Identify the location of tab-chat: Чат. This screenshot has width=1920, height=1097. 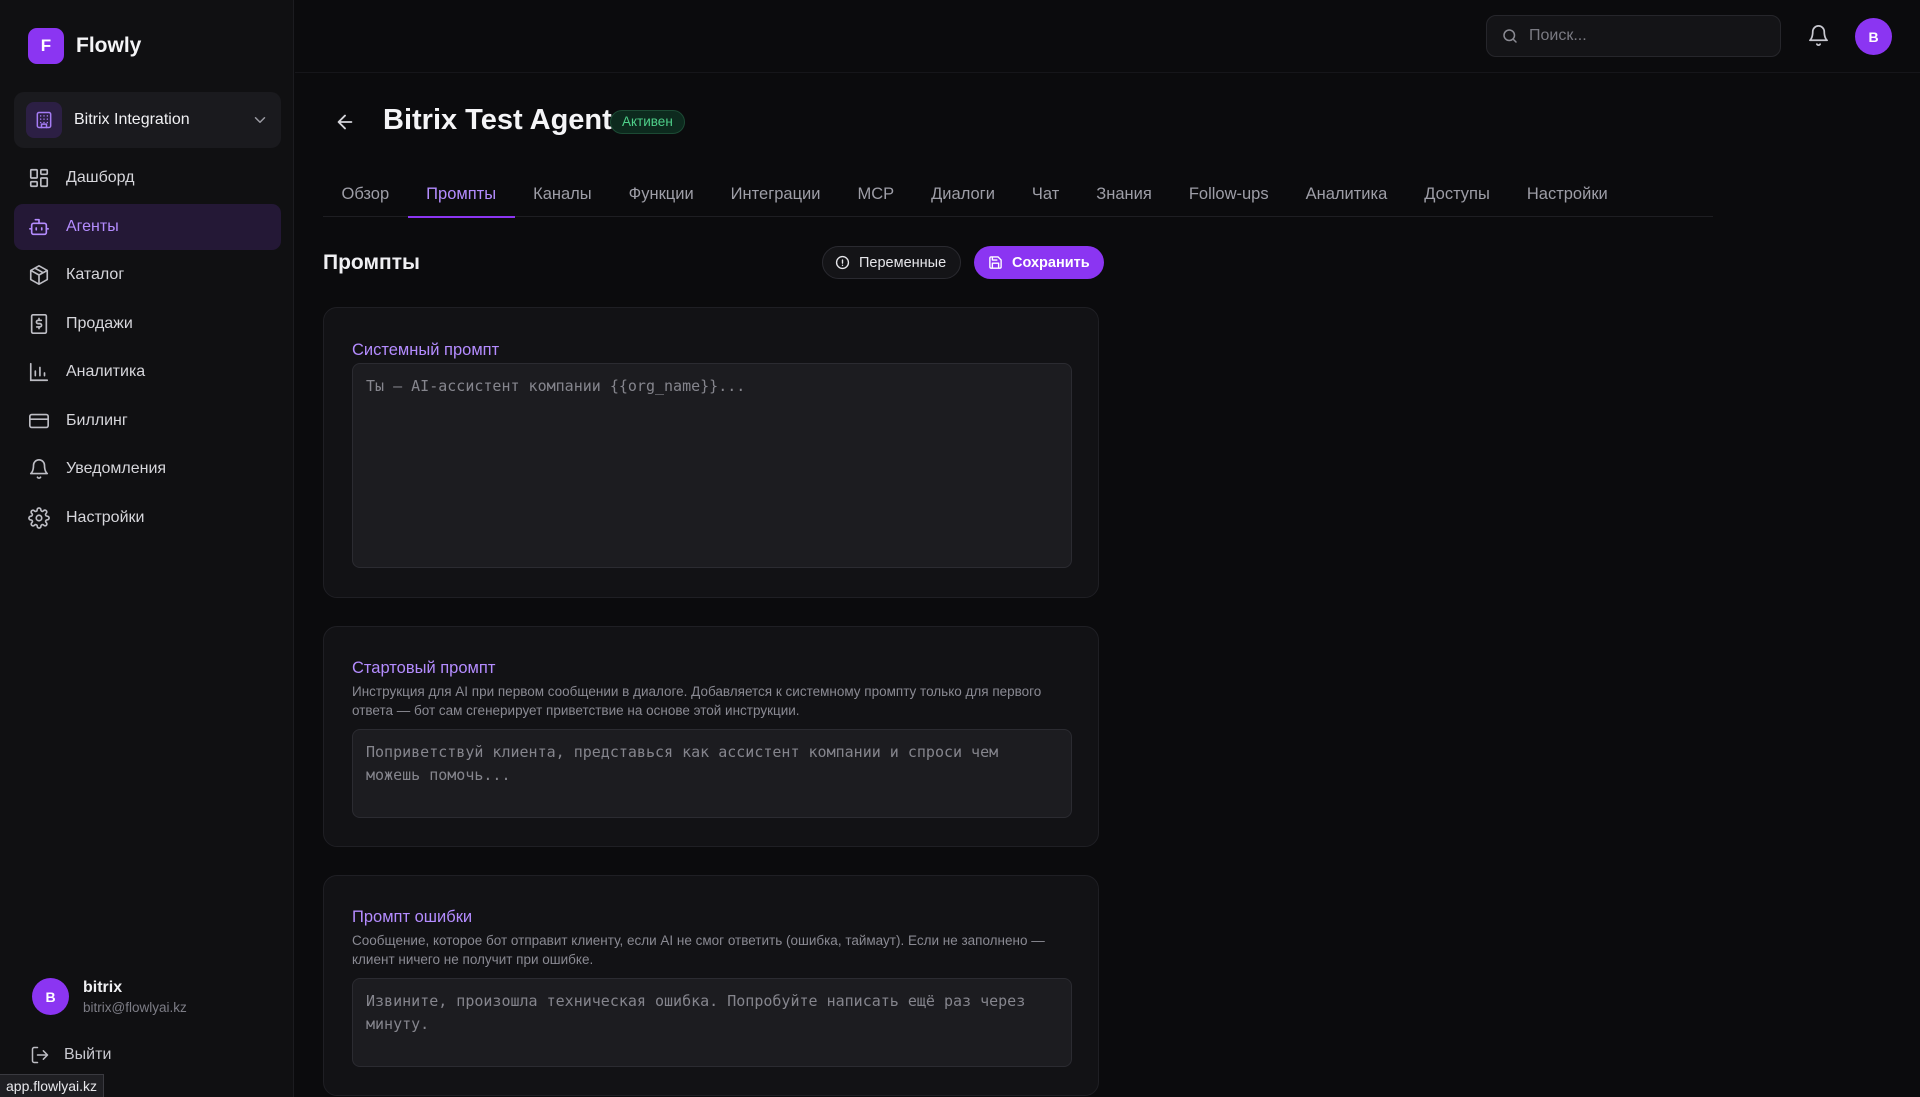
(1045, 196).